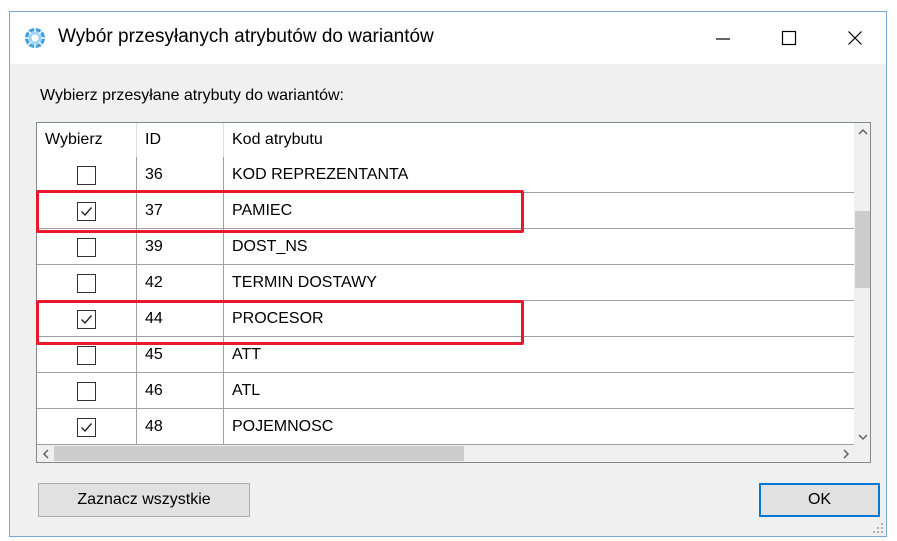 The height and width of the screenshot is (541, 897). I want to click on select-all-button: Zaznacz wszystkie, so click(144, 500).